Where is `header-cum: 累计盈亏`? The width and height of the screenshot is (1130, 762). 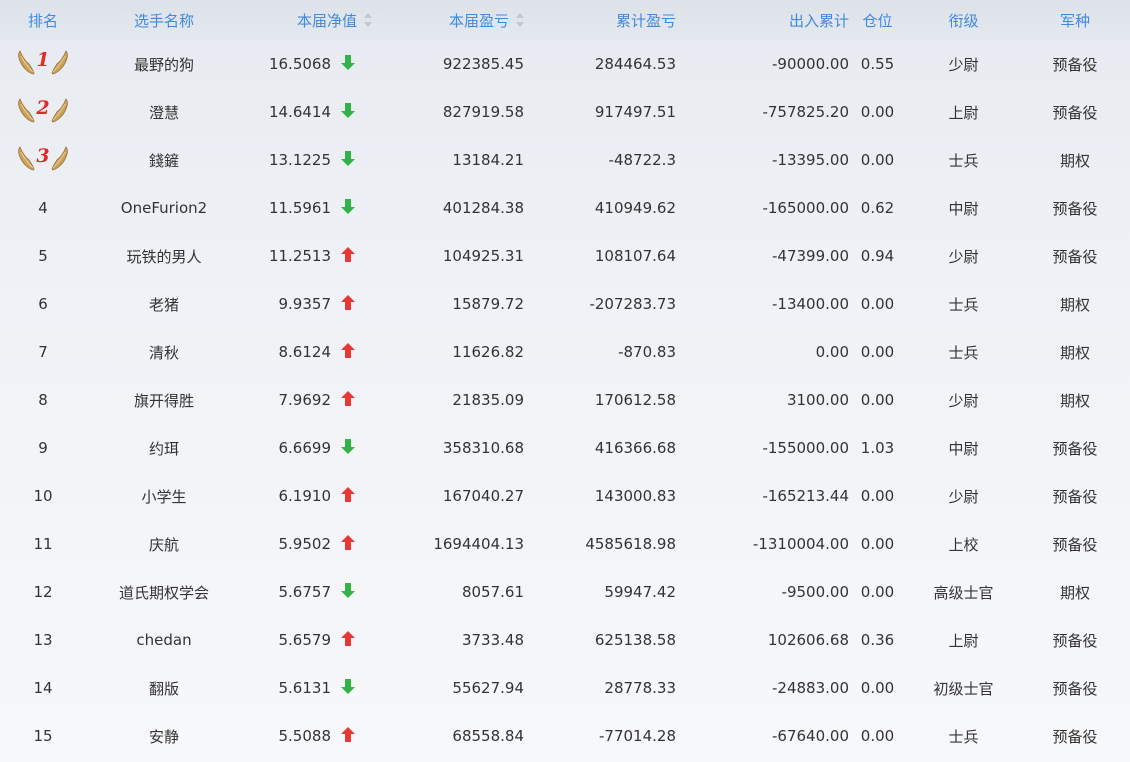
header-cum: 累计盈亏 is located at coordinates (609, 20).